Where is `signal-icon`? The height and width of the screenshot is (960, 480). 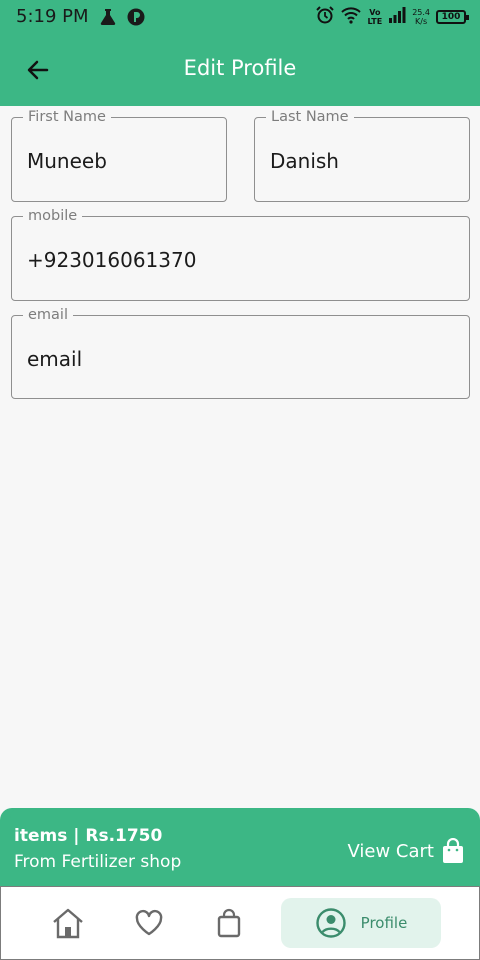
signal-icon is located at coordinates (397, 17).